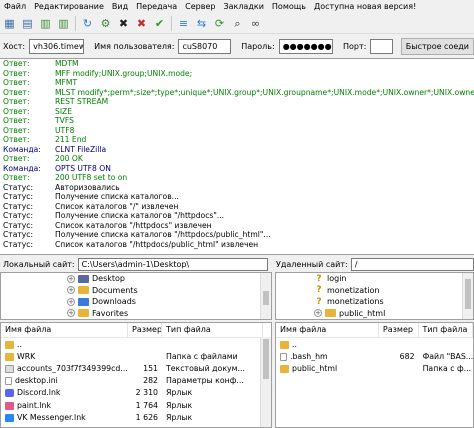 The height and width of the screenshot is (428, 474). What do you see at coordinates (309, 356) in the screenshot?
I see `file-name: .bash_hm` at bounding box center [309, 356].